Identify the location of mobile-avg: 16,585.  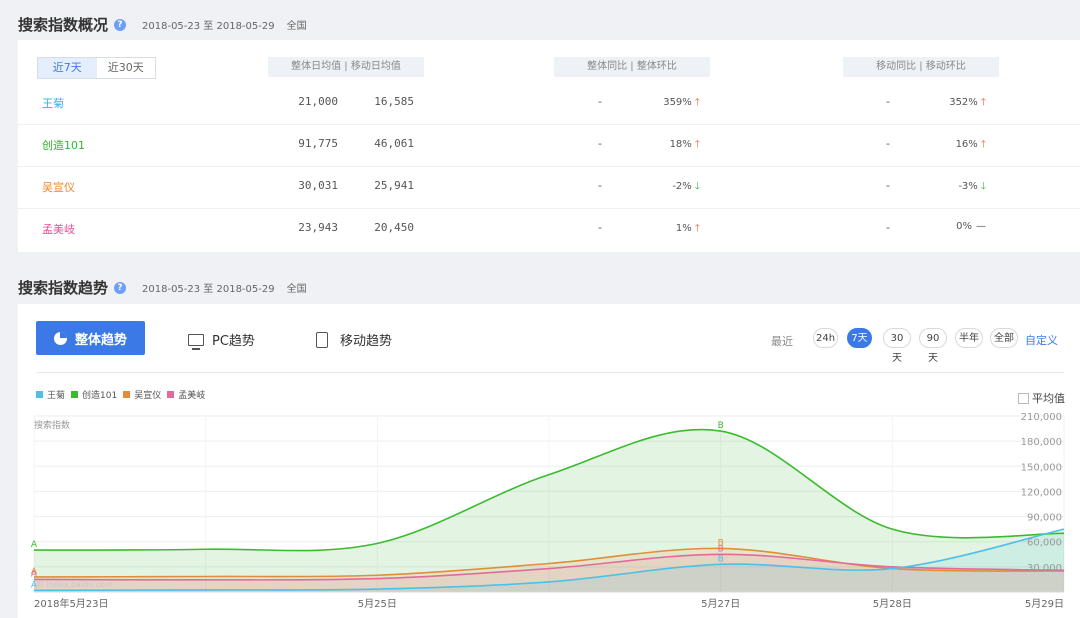
(394, 101).